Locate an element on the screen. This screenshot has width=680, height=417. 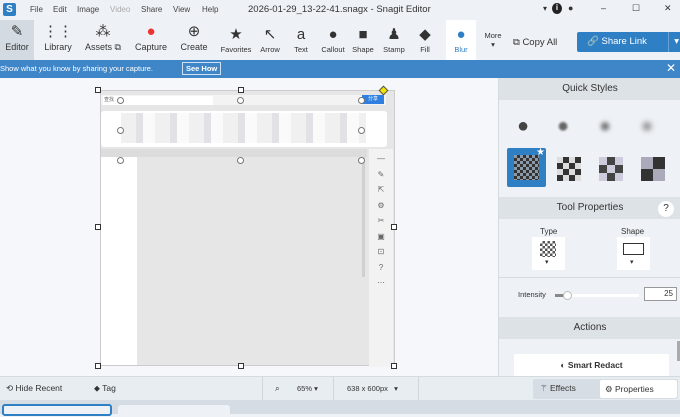
menu-edit: Edit is located at coordinates (60, 9).